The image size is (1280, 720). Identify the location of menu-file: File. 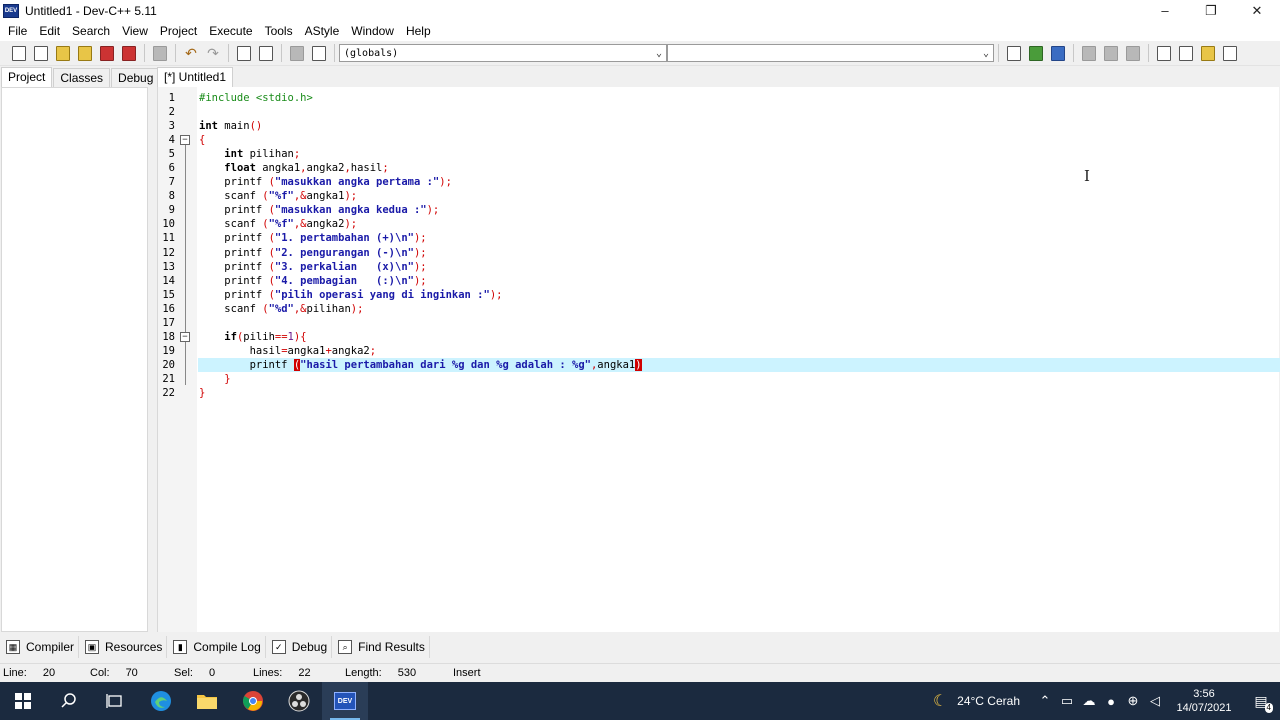
(17, 31).